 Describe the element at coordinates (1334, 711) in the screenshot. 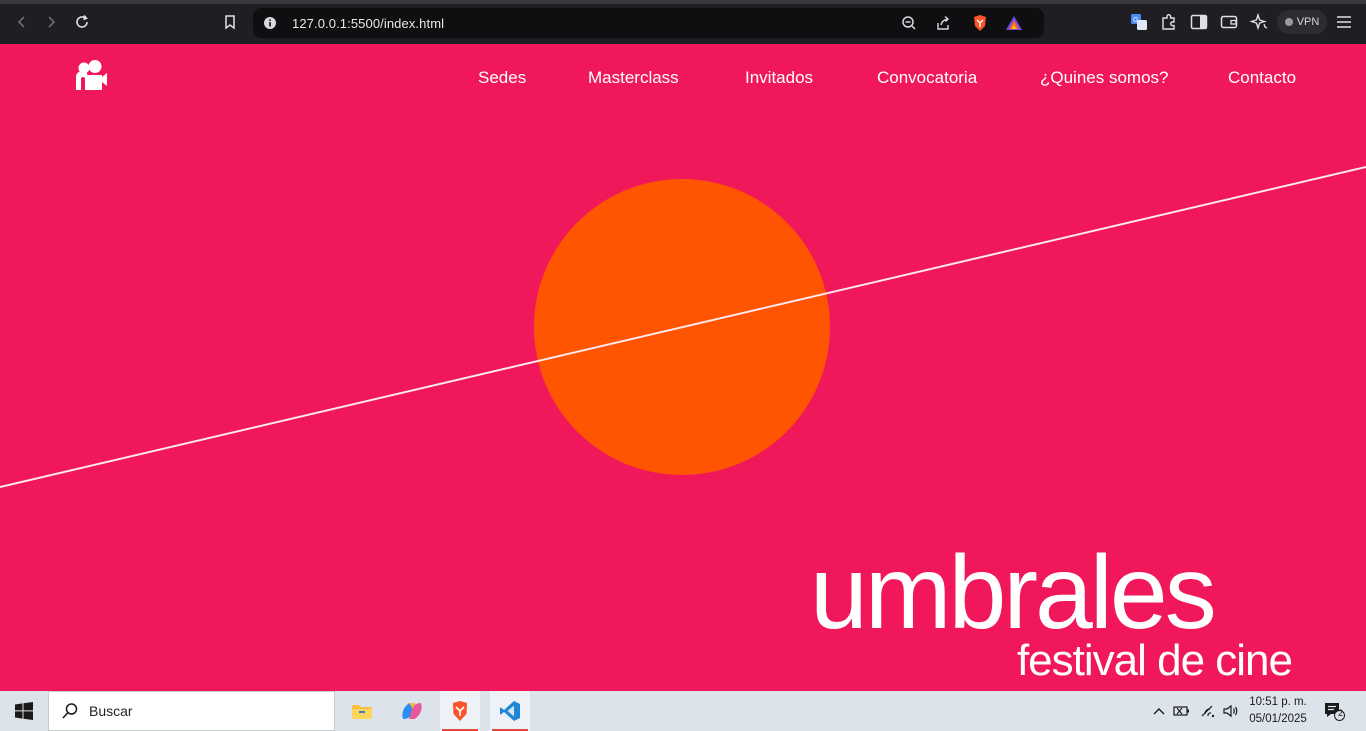

I see `notification-center-button: 2` at that location.